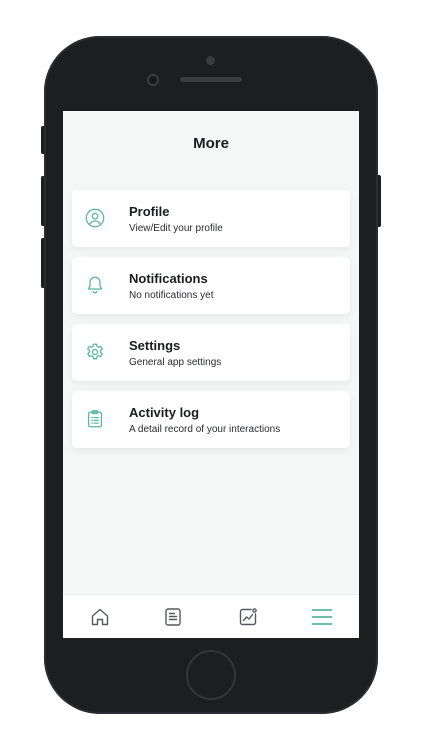  What do you see at coordinates (171, 295) in the screenshot?
I see `menu-item-subtitle: No notifications yet` at bounding box center [171, 295].